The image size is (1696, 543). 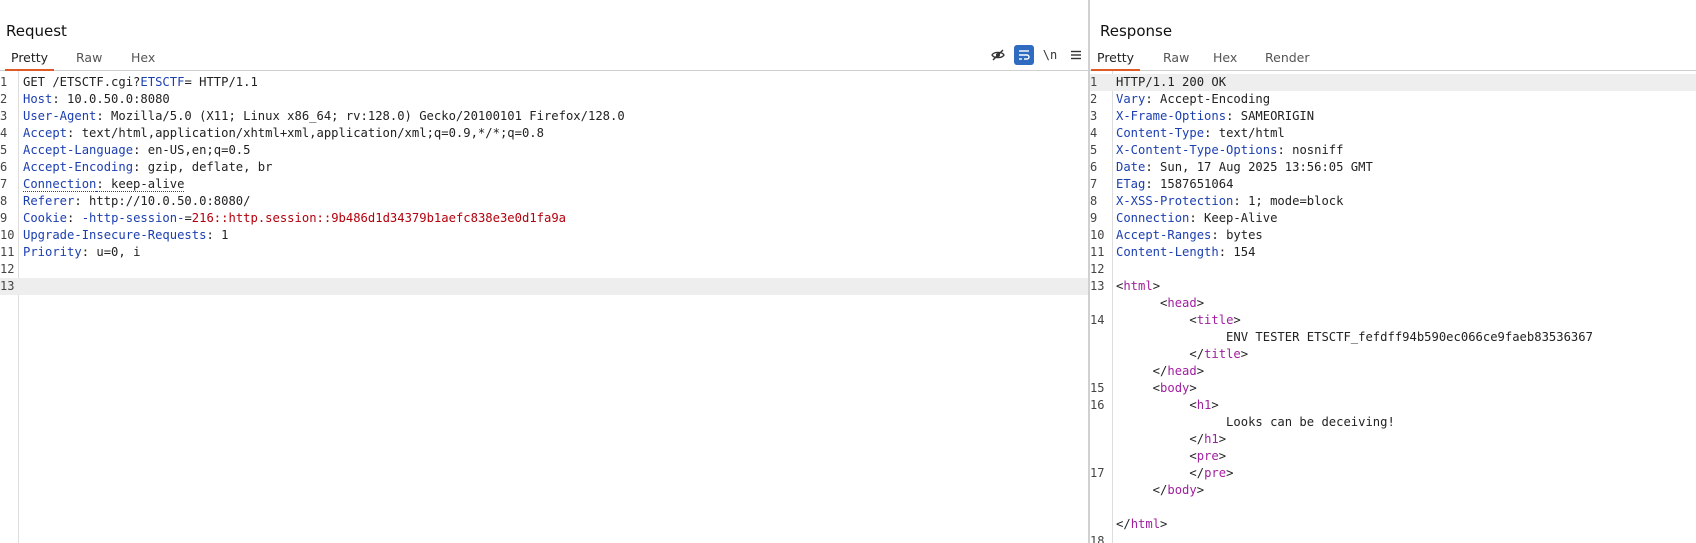 I want to click on code-line: </h1>, so click(x=1393, y=439).